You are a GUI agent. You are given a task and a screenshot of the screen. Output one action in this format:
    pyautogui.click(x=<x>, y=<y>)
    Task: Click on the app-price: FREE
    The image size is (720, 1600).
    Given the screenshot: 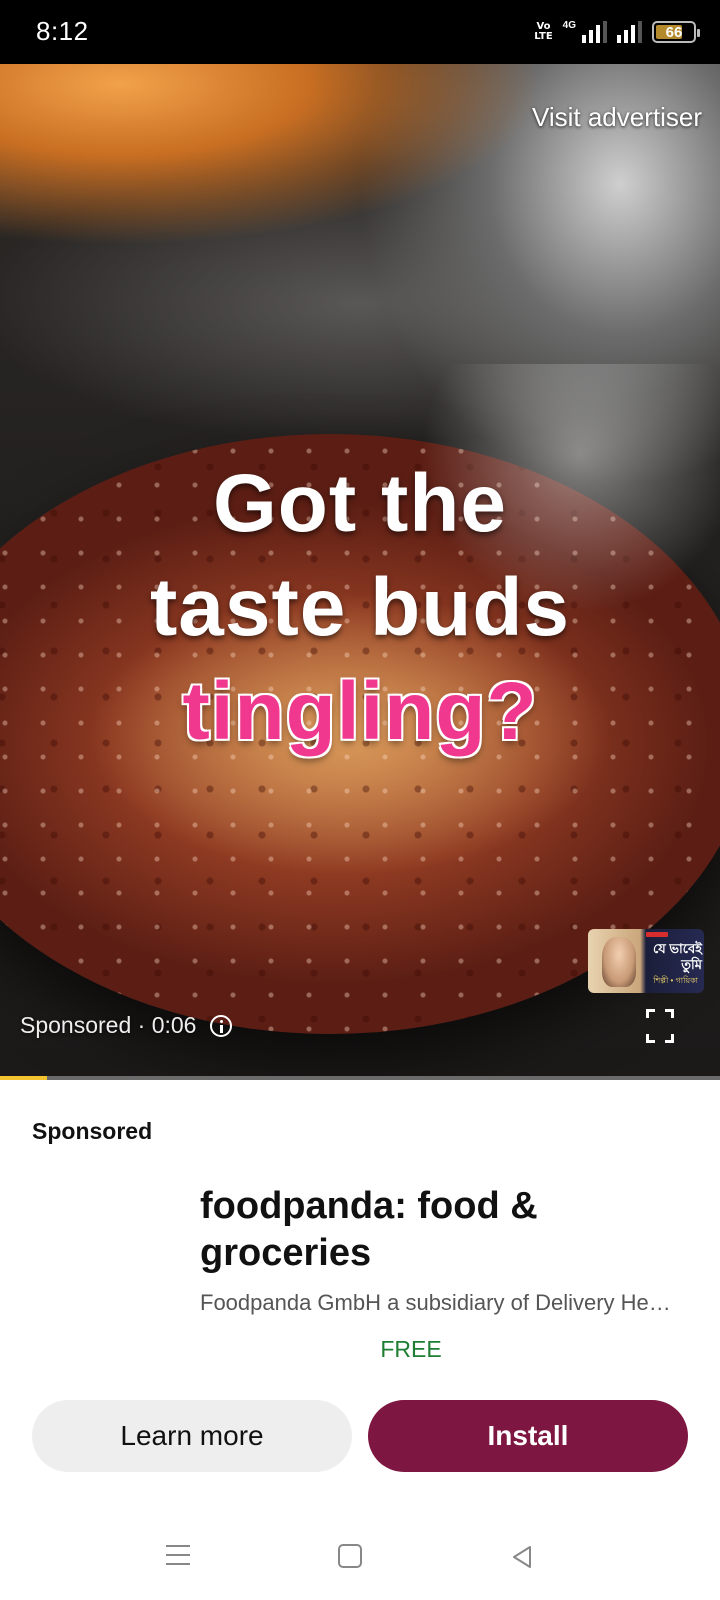 What is the action you would take?
    pyautogui.click(x=411, y=1349)
    